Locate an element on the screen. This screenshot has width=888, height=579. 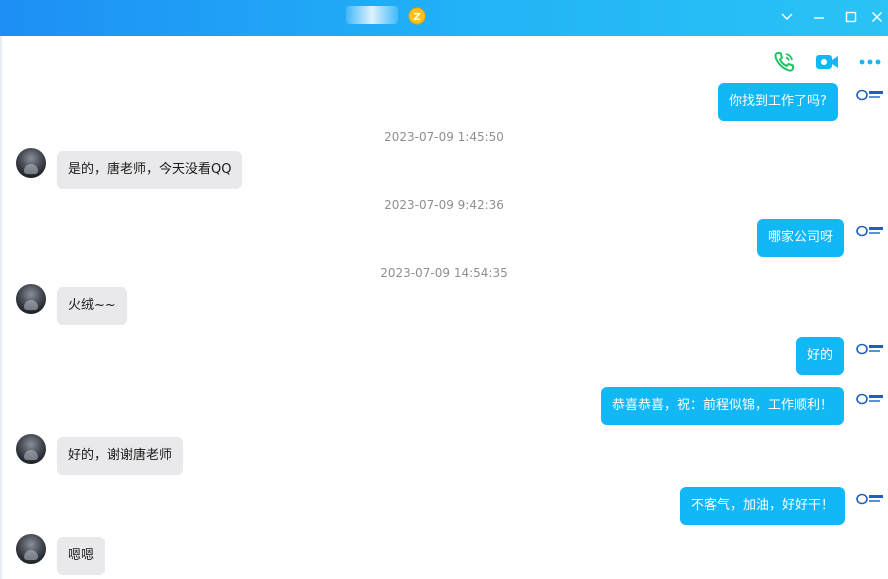
level-badge-icon: Z is located at coordinates (417, 16).